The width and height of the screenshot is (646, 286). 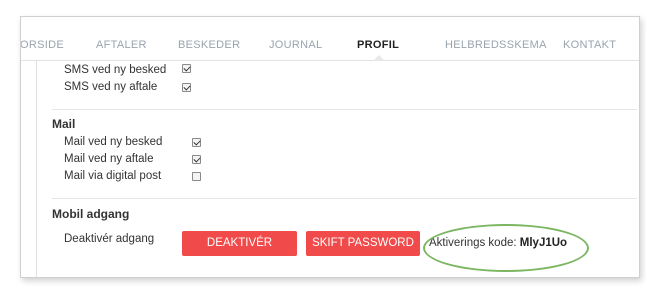 I want to click on sms-new-appointment-checkbox, so click(x=186, y=87).